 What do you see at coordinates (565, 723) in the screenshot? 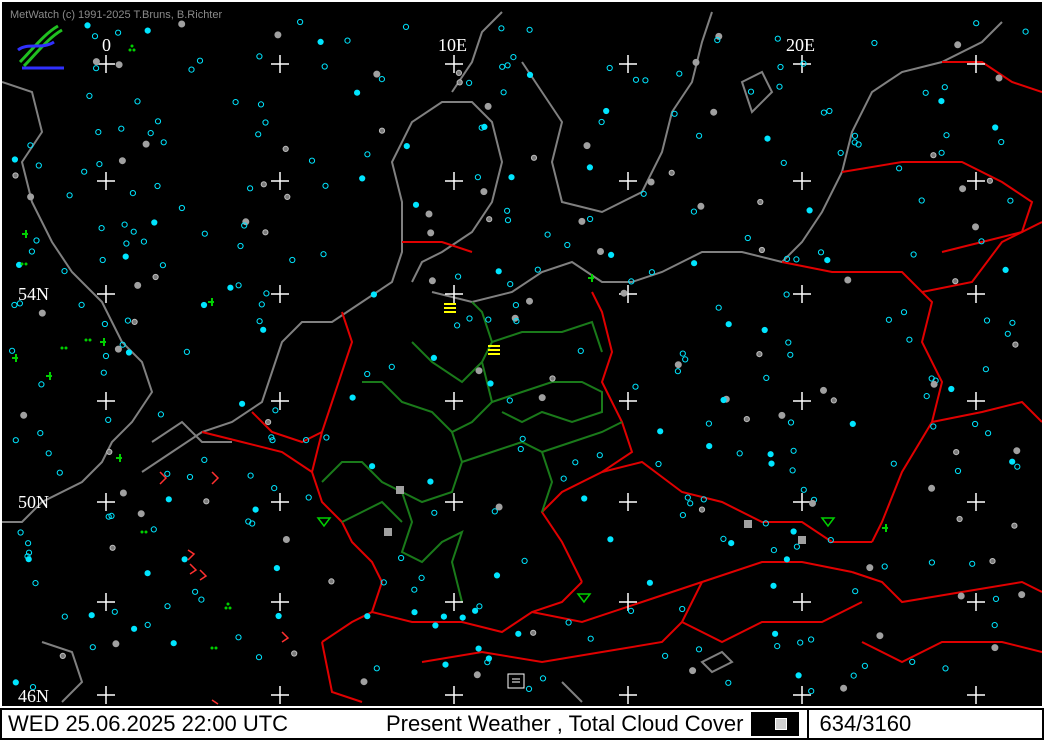
I see `status-product: Present Weather , Total Cloud Cover` at bounding box center [565, 723].